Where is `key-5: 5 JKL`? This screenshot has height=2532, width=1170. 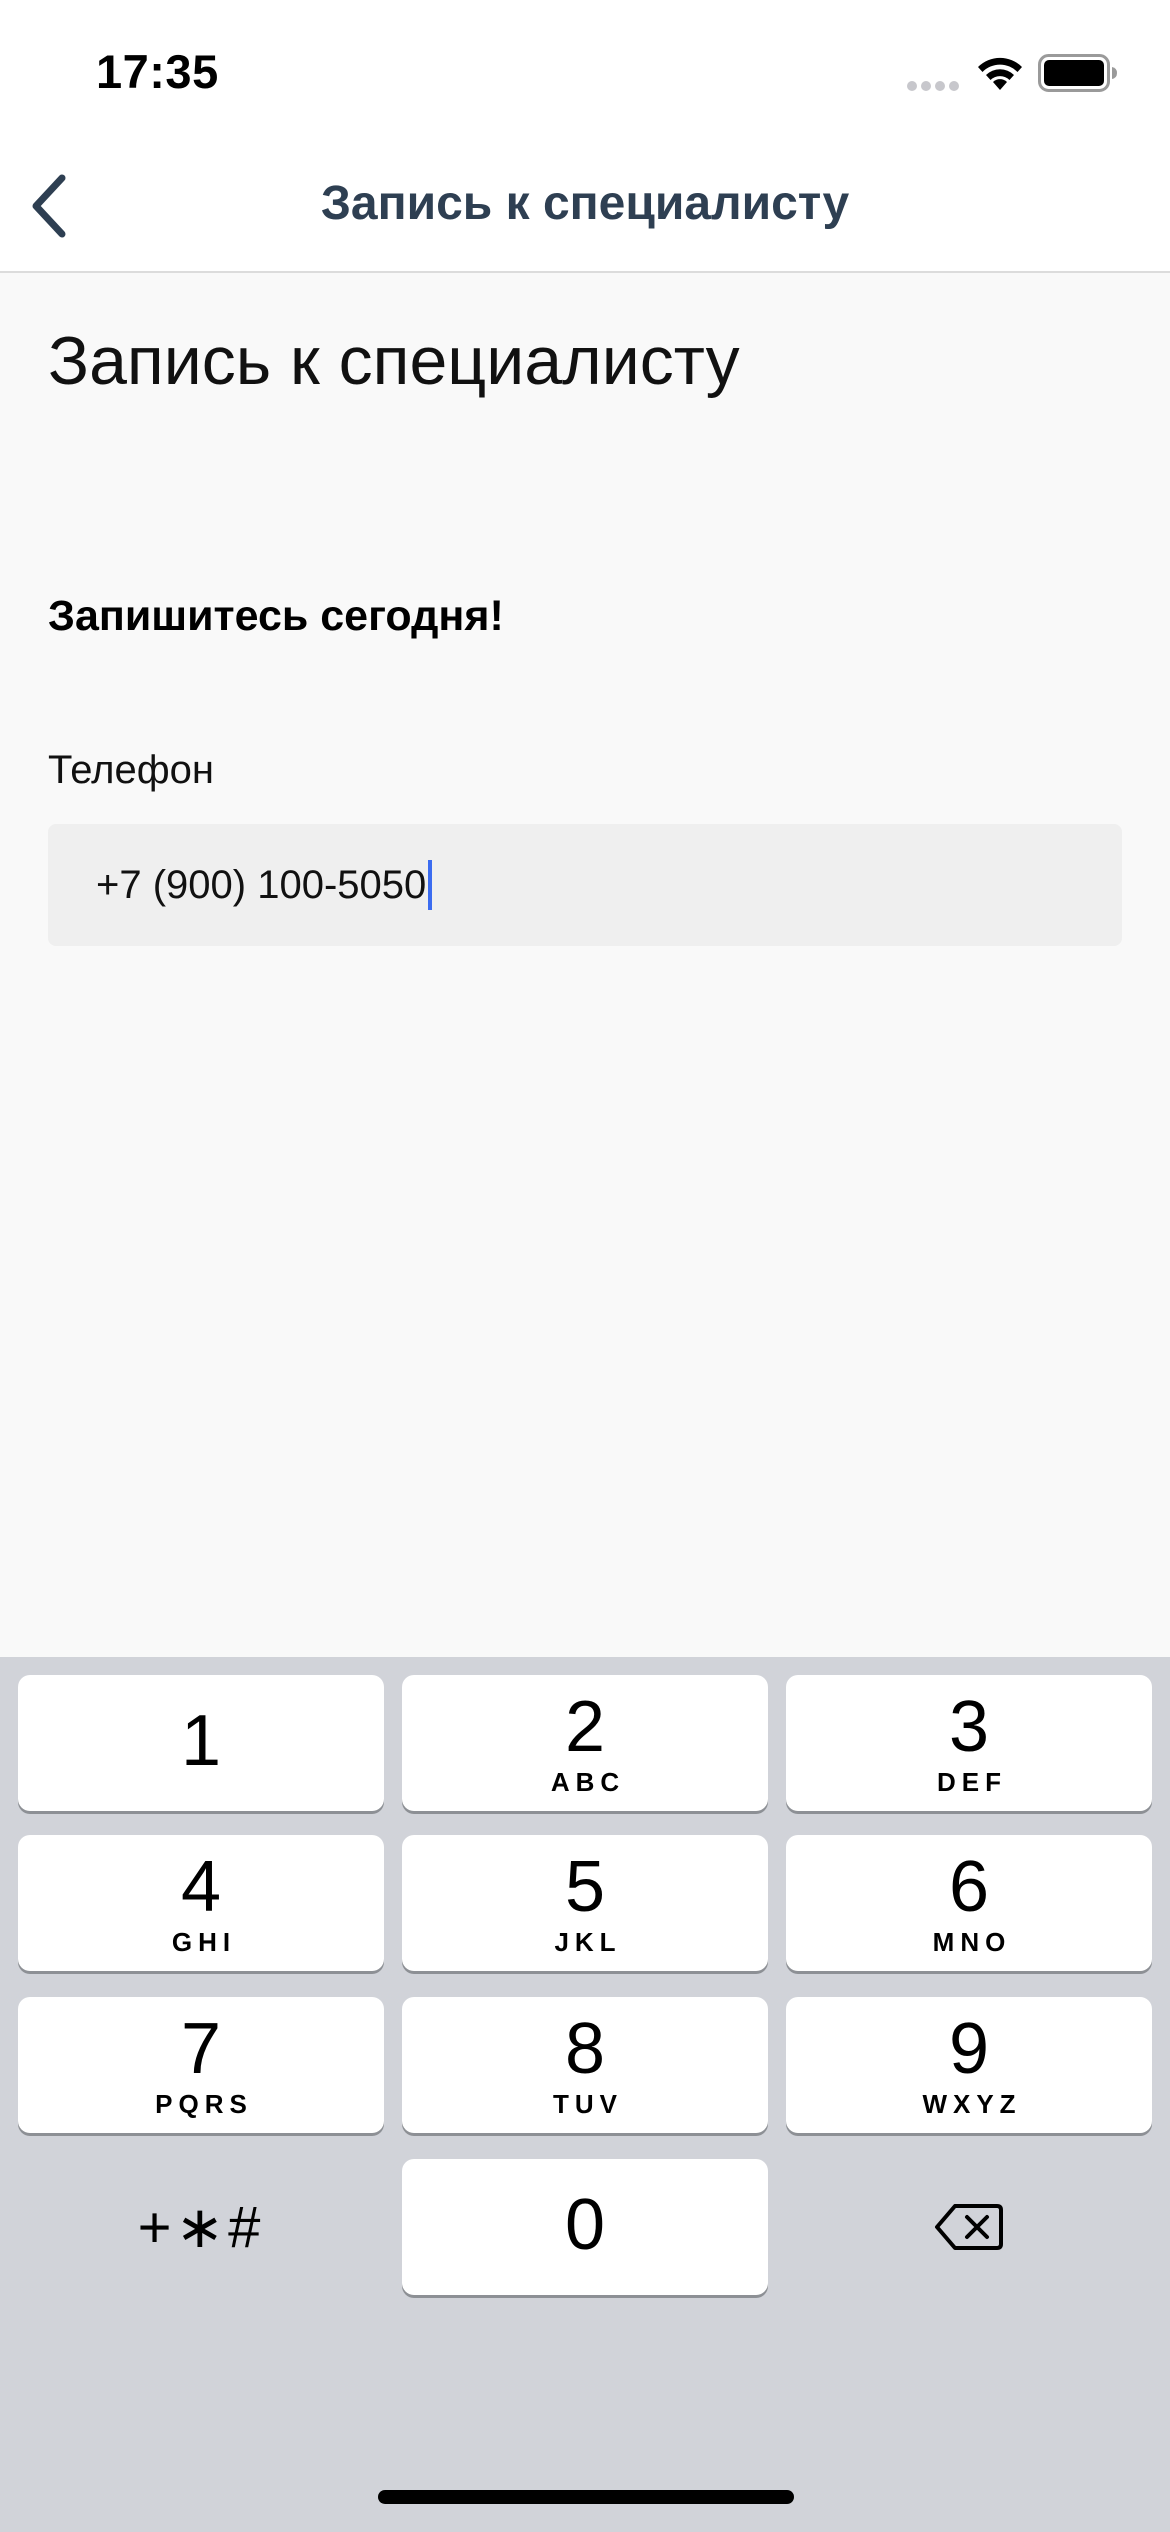
key-5: 5 JKL is located at coordinates (585, 1903).